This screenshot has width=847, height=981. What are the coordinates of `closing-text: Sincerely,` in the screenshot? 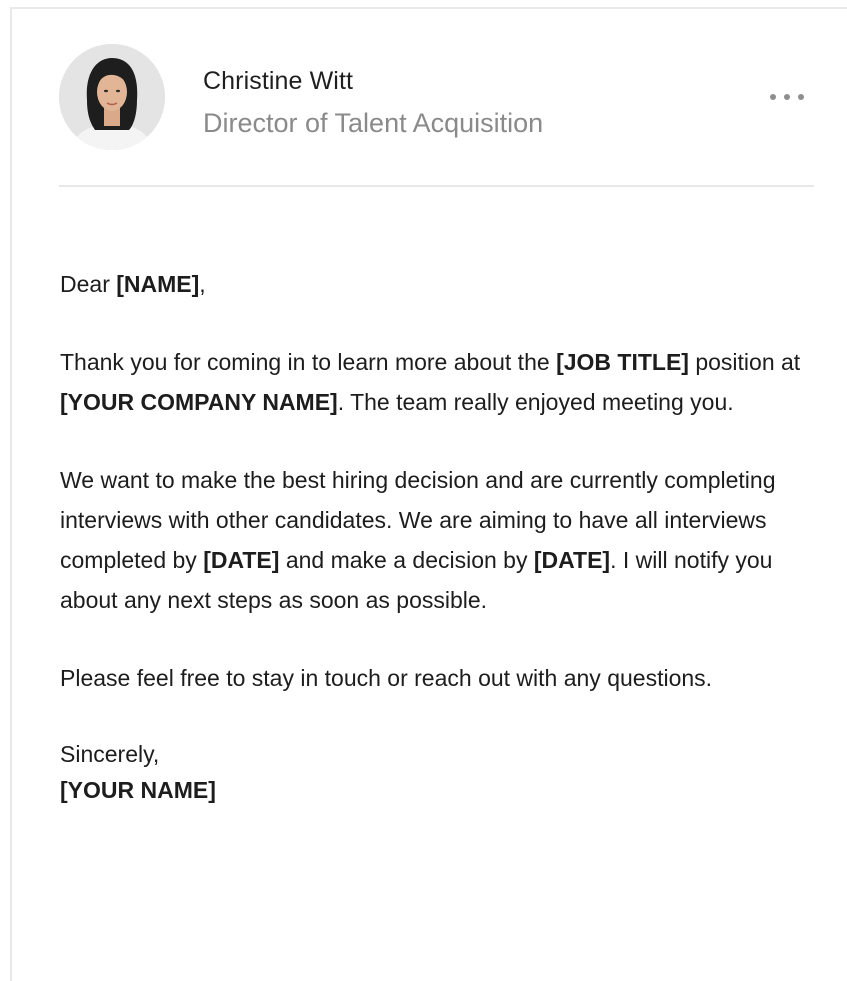 It's located at (110, 754).